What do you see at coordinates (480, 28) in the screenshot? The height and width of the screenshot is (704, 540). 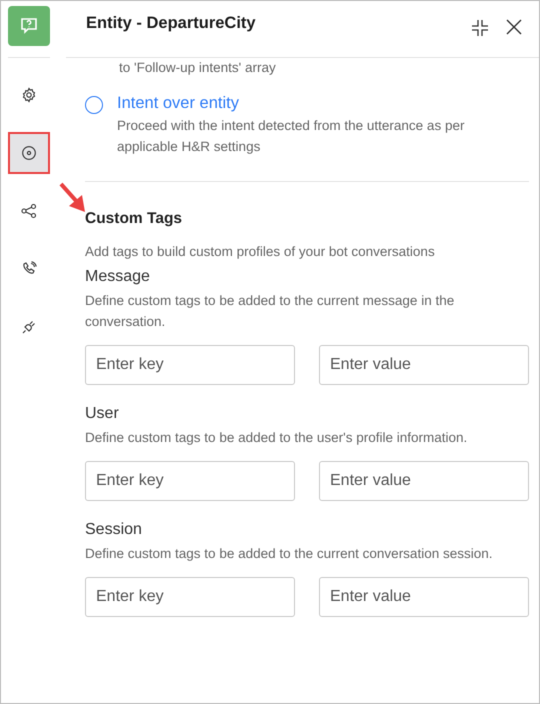 I see `minimize-icon` at bounding box center [480, 28].